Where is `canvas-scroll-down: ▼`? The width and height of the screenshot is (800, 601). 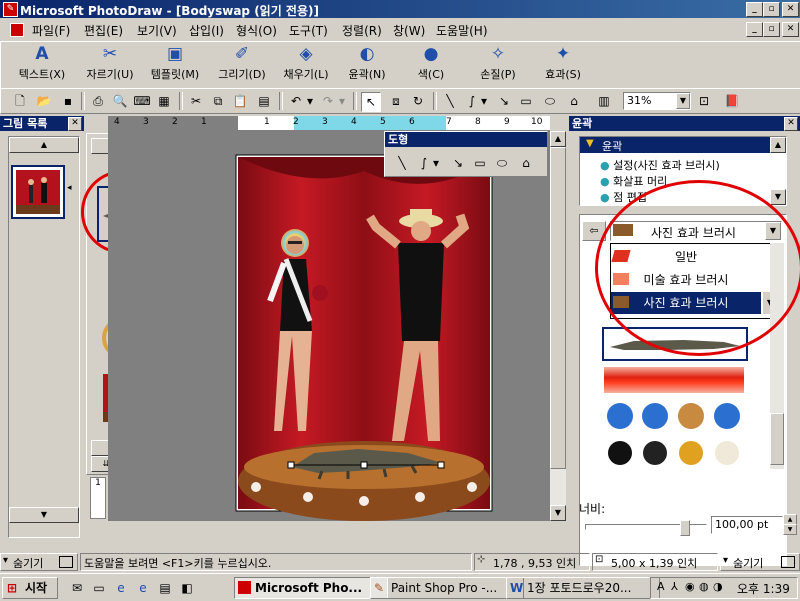
canvas-scroll-down: ▼ is located at coordinates (558, 513).